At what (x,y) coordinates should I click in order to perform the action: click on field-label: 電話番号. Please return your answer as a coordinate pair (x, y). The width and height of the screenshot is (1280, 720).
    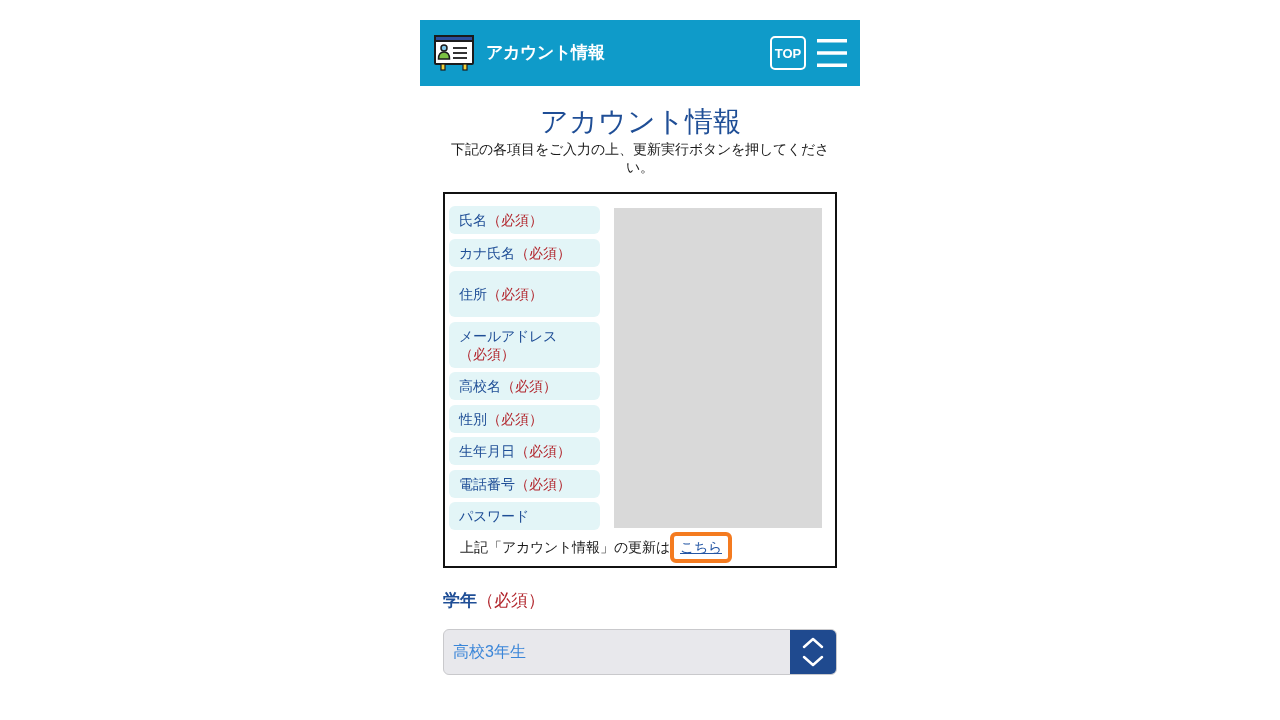
    Looking at the image, I should click on (487, 483).